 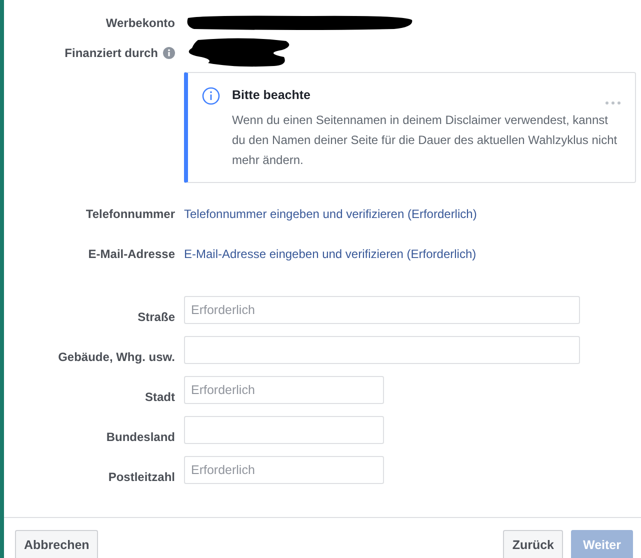 I want to click on field-label: Finanziert durch, so click(x=111, y=53).